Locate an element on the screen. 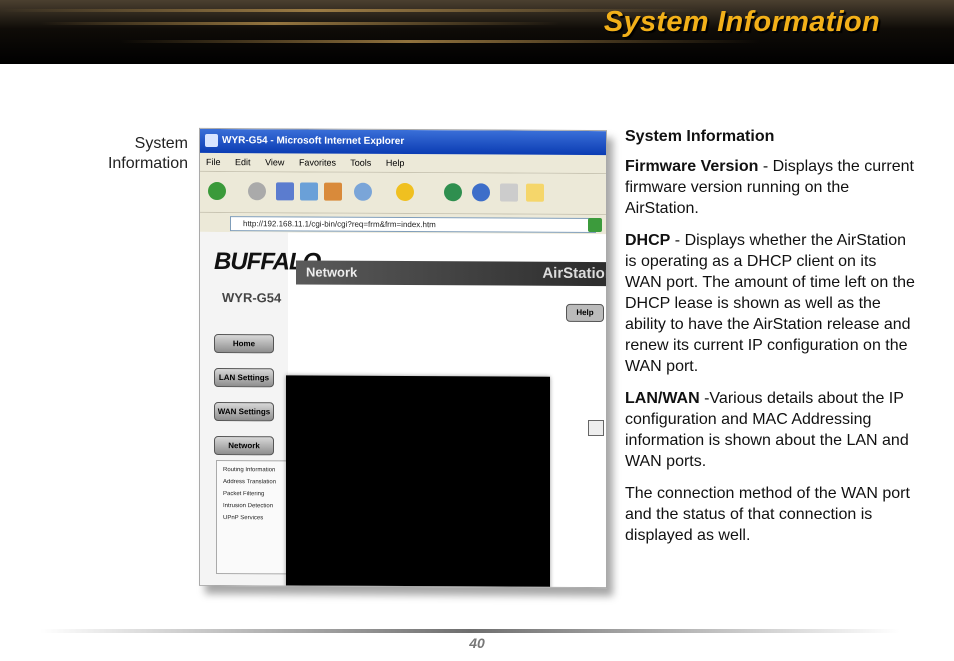 The image size is (954, 661). figure-caption: System Information is located at coordinates (142, 154).